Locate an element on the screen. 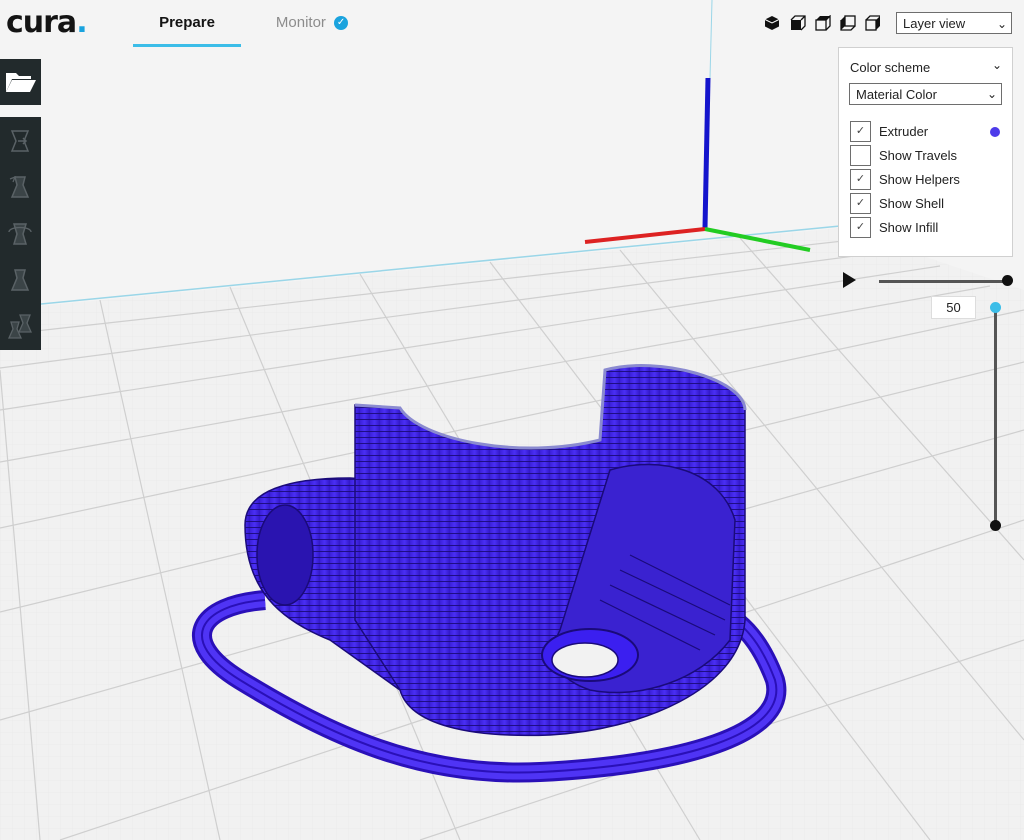 The width and height of the screenshot is (1024, 840). translate-tool-icon is located at coordinates (20, 141).